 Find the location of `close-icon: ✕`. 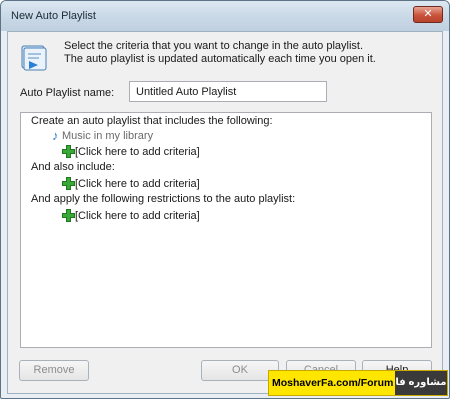

close-icon: ✕ is located at coordinates (428, 14).